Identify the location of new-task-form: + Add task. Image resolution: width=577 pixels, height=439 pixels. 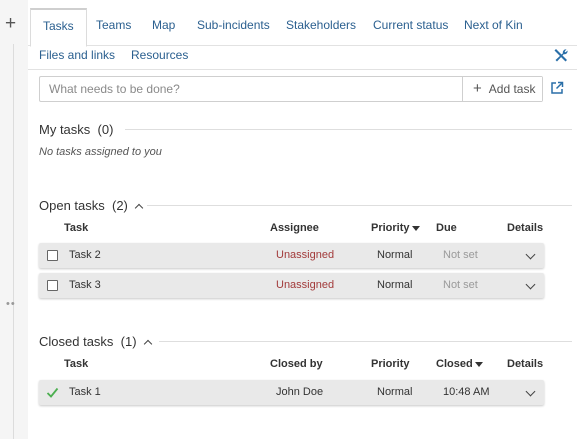
(291, 89).